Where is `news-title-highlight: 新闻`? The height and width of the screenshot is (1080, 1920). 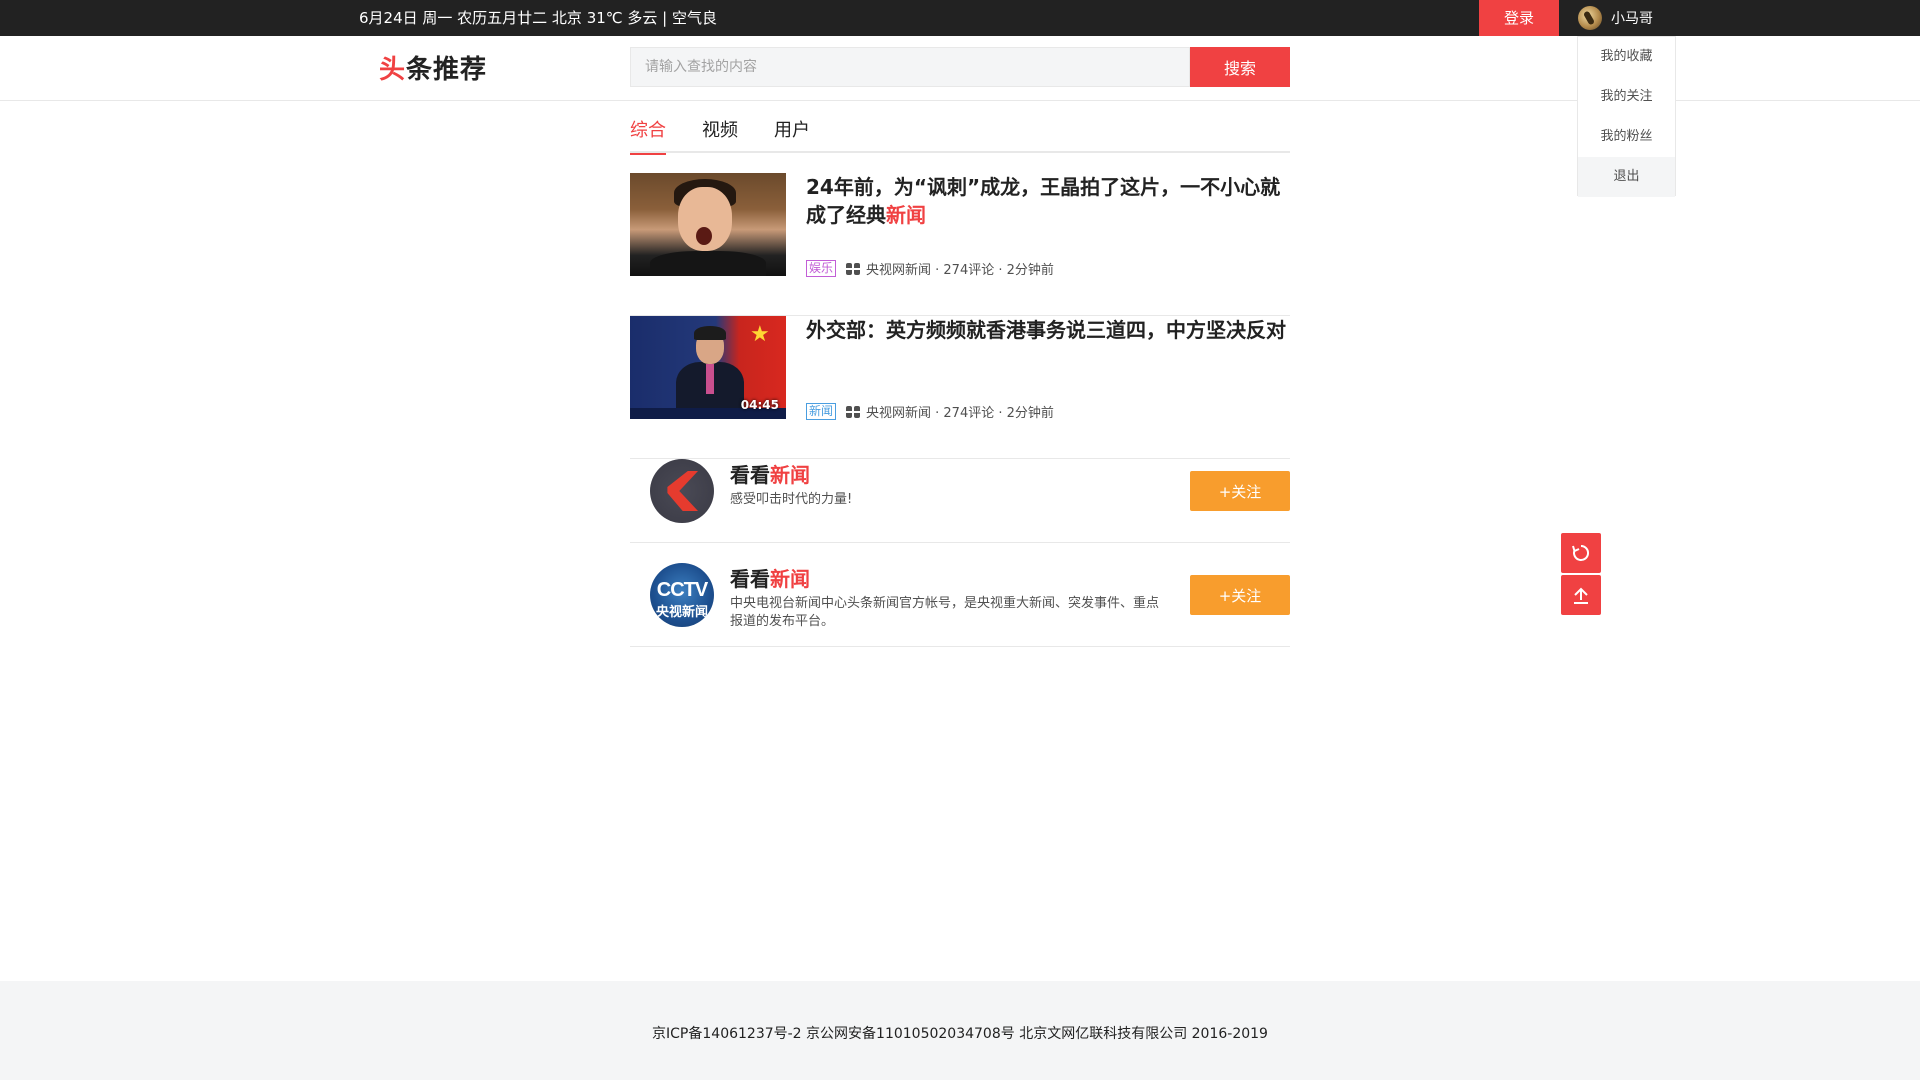 news-title-highlight: 新闻 is located at coordinates (906, 215).